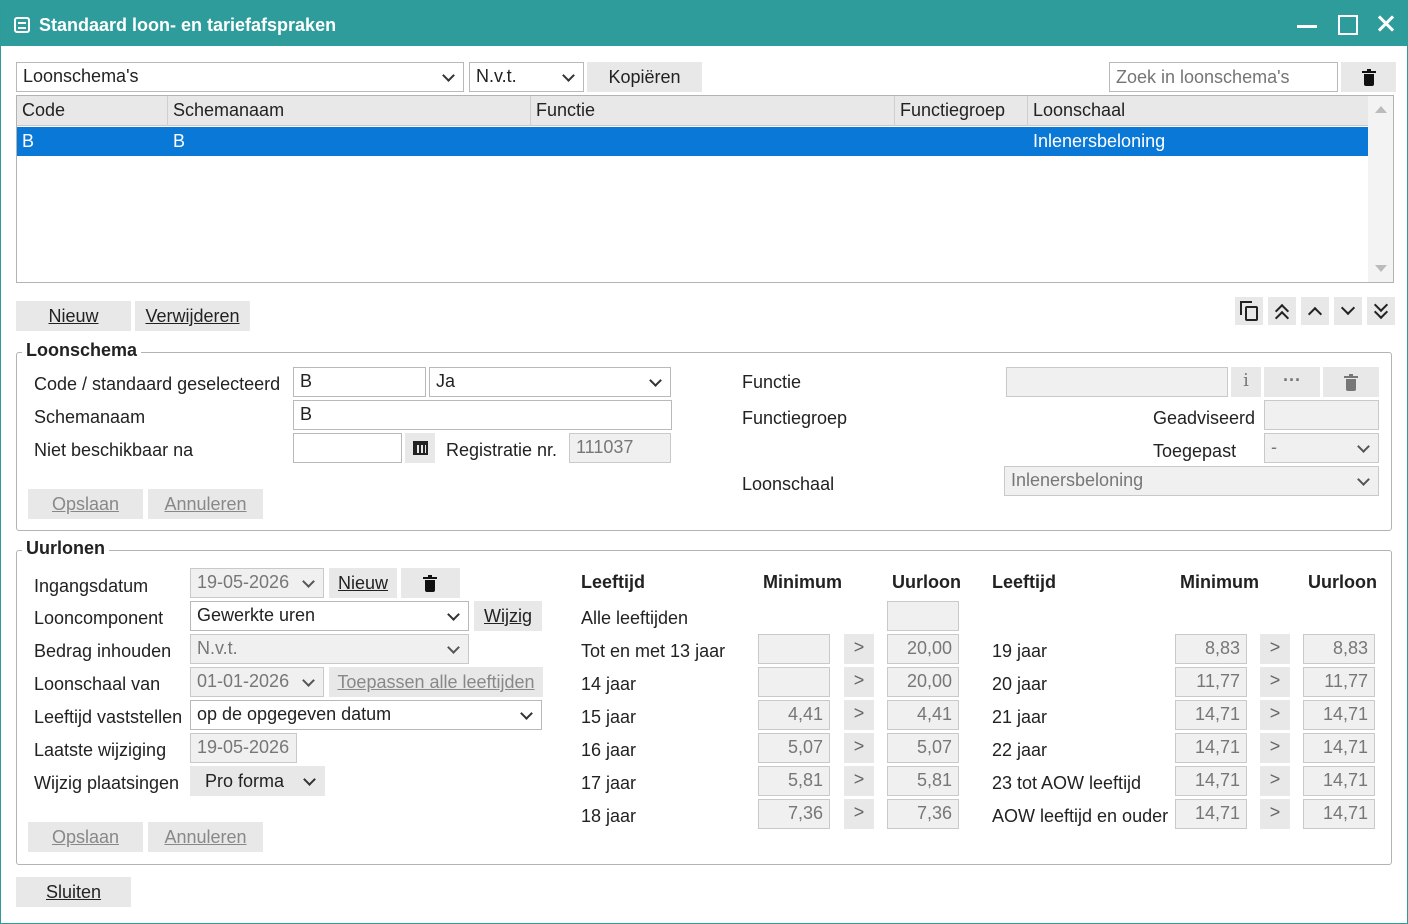 This screenshot has height=924, width=1408. What do you see at coordinates (363, 583) in the screenshot?
I see `new-rate-button: Nieuw` at bounding box center [363, 583].